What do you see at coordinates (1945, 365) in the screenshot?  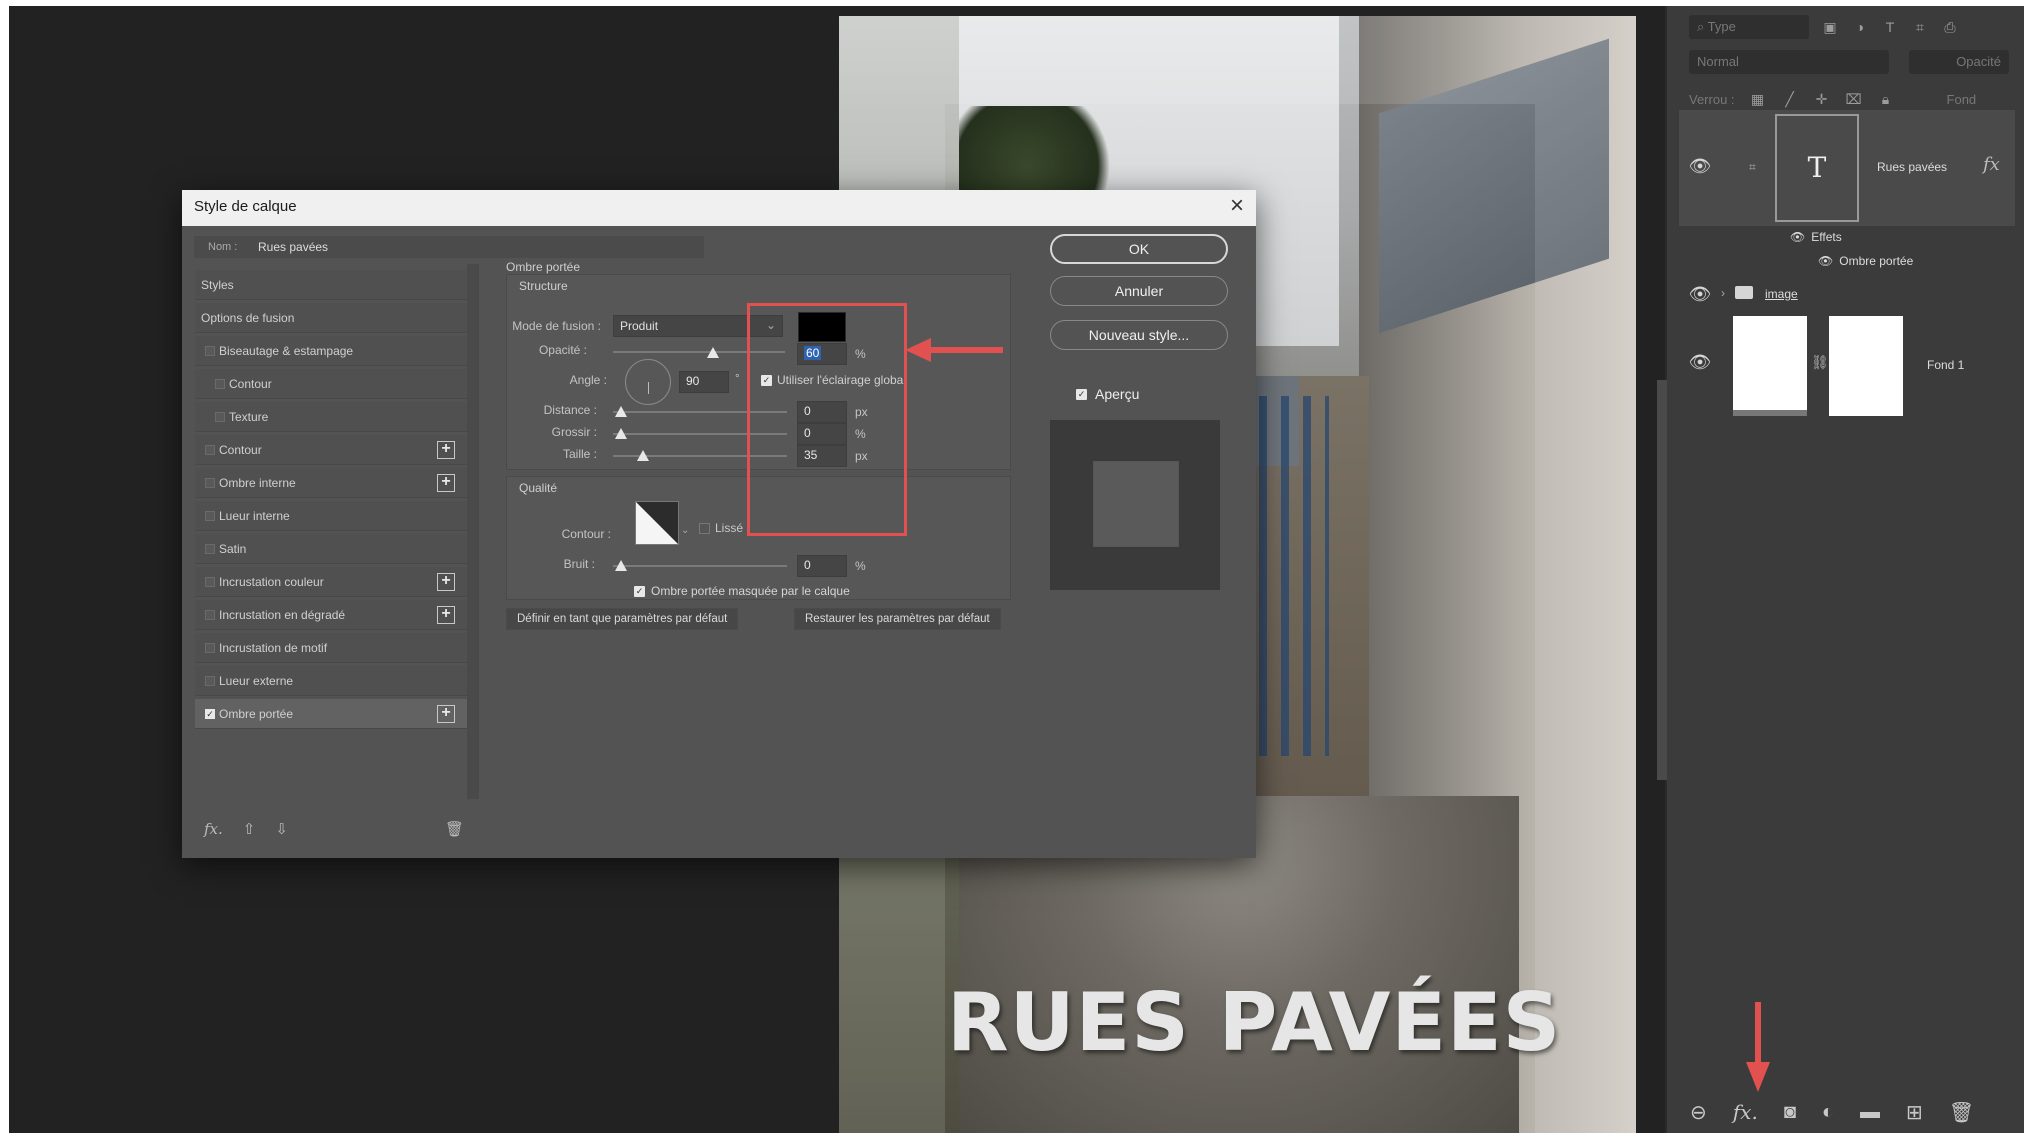 I see `fond-layer-name: Fond 1` at bounding box center [1945, 365].